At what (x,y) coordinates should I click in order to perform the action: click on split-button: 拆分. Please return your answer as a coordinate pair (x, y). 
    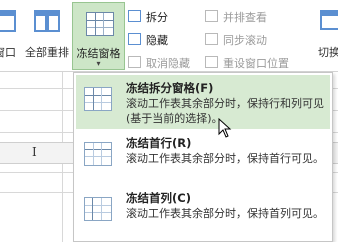
    Looking at the image, I should click on (148, 18).